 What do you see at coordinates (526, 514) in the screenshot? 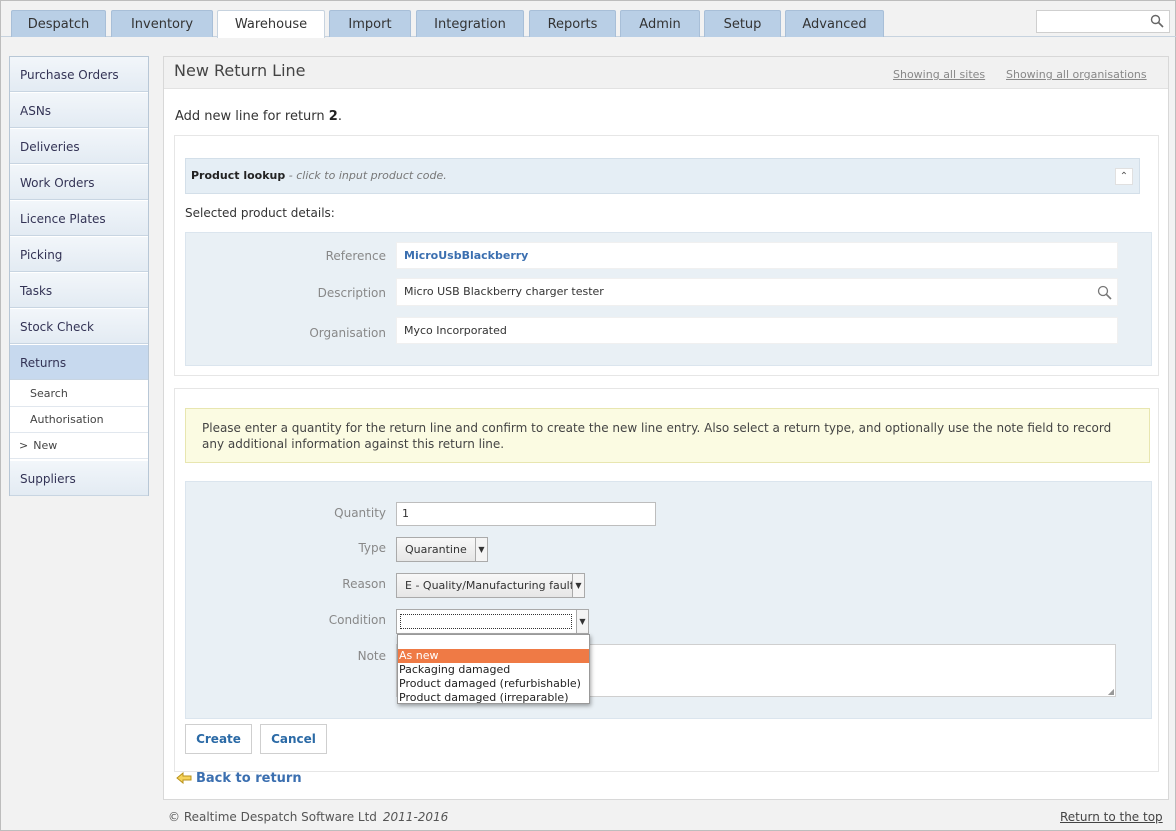
I see `quantity-input: 1` at bounding box center [526, 514].